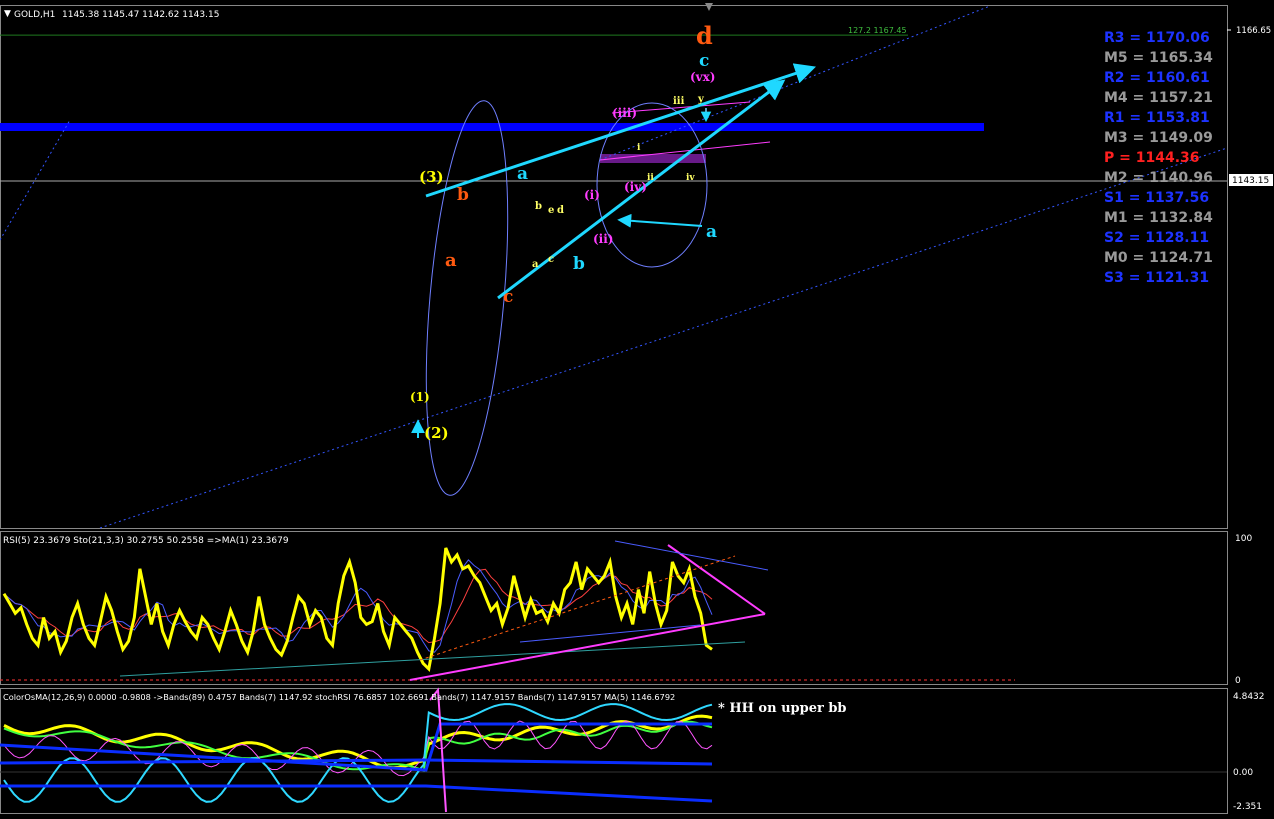  I want to click on pivot-level-m3: M3 = 1149.09, so click(1158, 138).